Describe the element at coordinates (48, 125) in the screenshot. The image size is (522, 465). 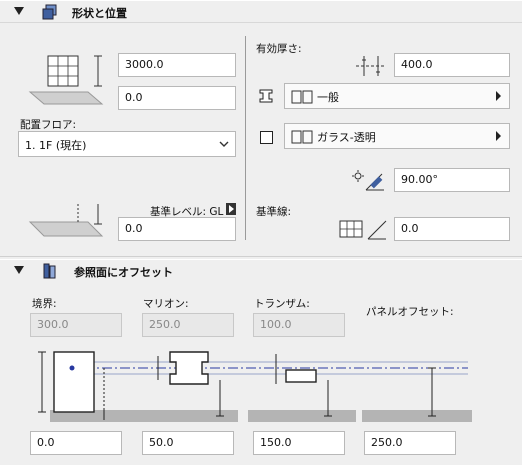
I see `floor-label: 配置フロア:` at that location.